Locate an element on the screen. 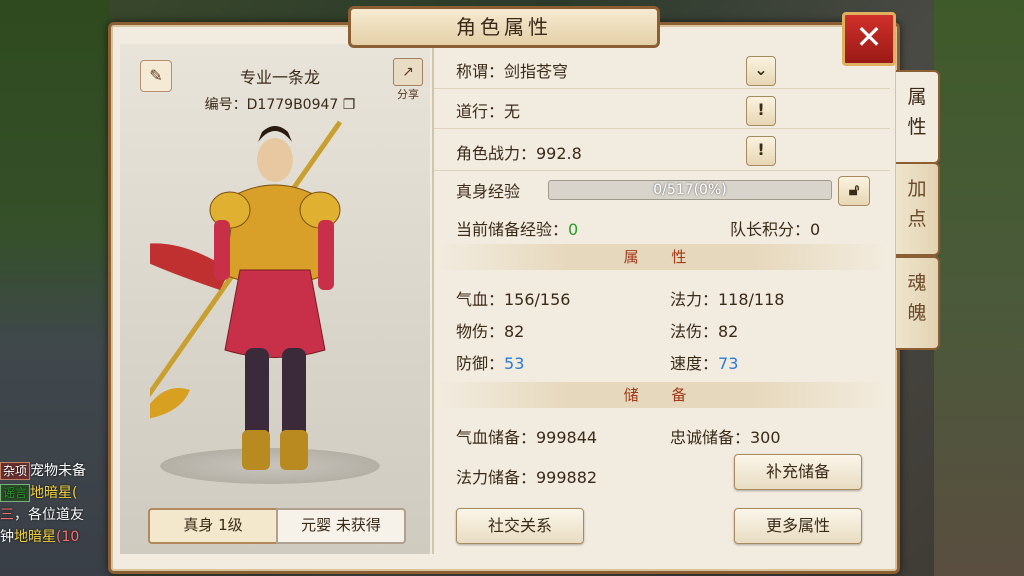  daoxing-row: 道行：无 ! is located at coordinates (662, 109).